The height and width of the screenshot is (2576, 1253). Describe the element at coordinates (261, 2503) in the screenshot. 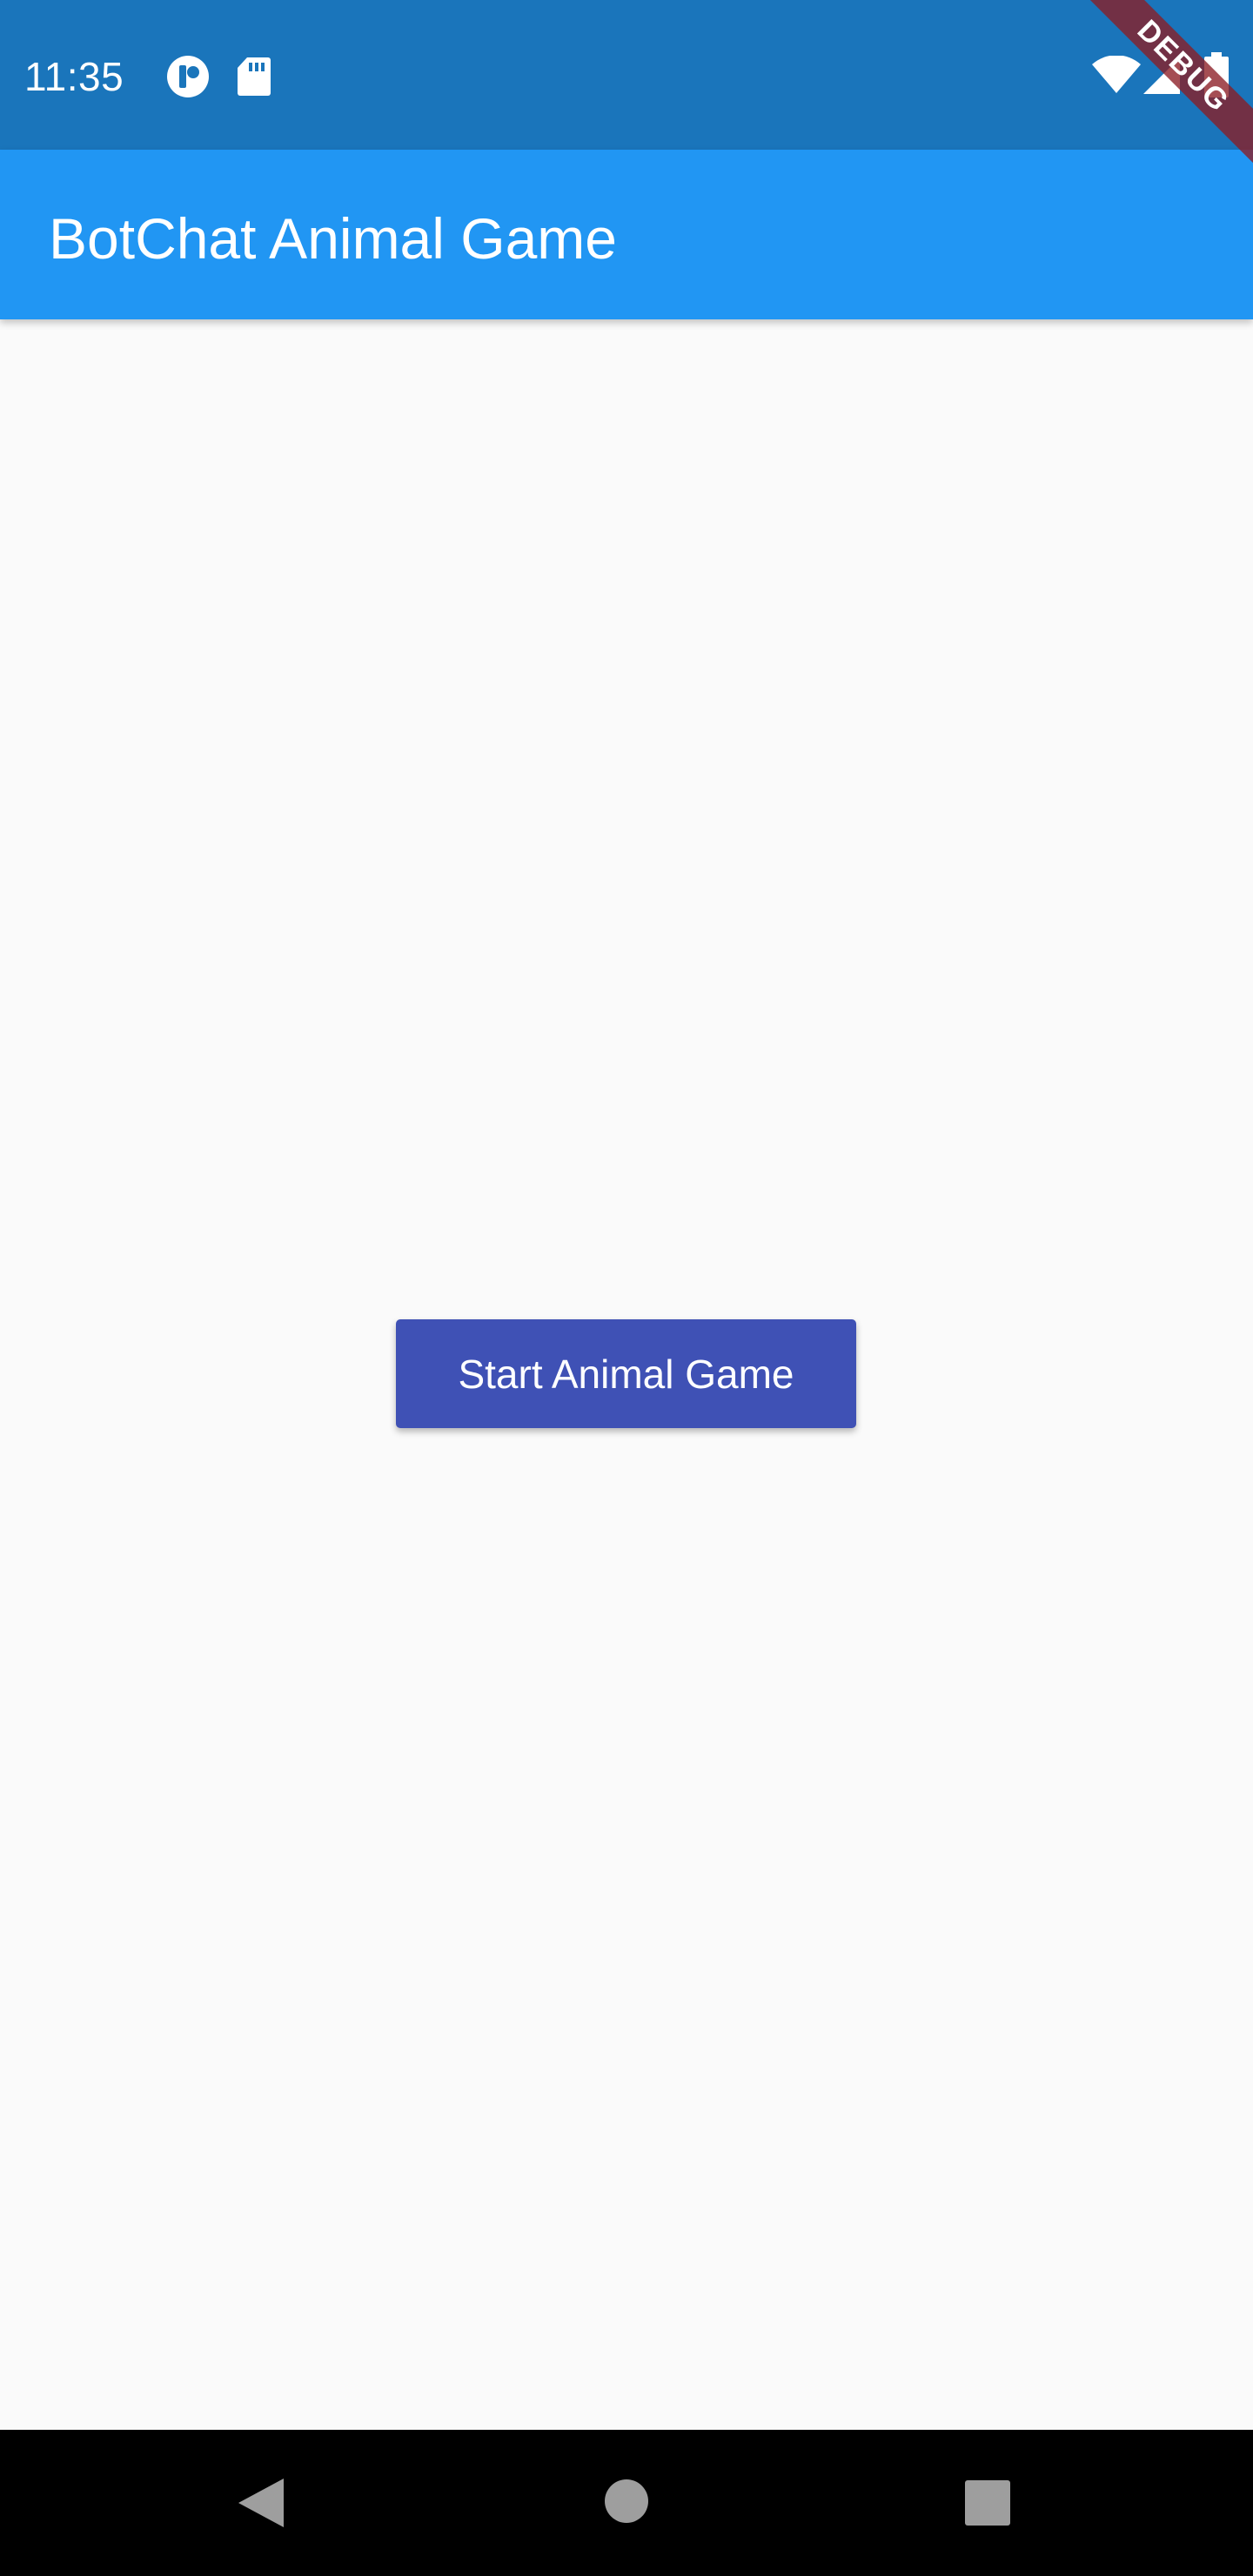

I see `back-icon` at that location.